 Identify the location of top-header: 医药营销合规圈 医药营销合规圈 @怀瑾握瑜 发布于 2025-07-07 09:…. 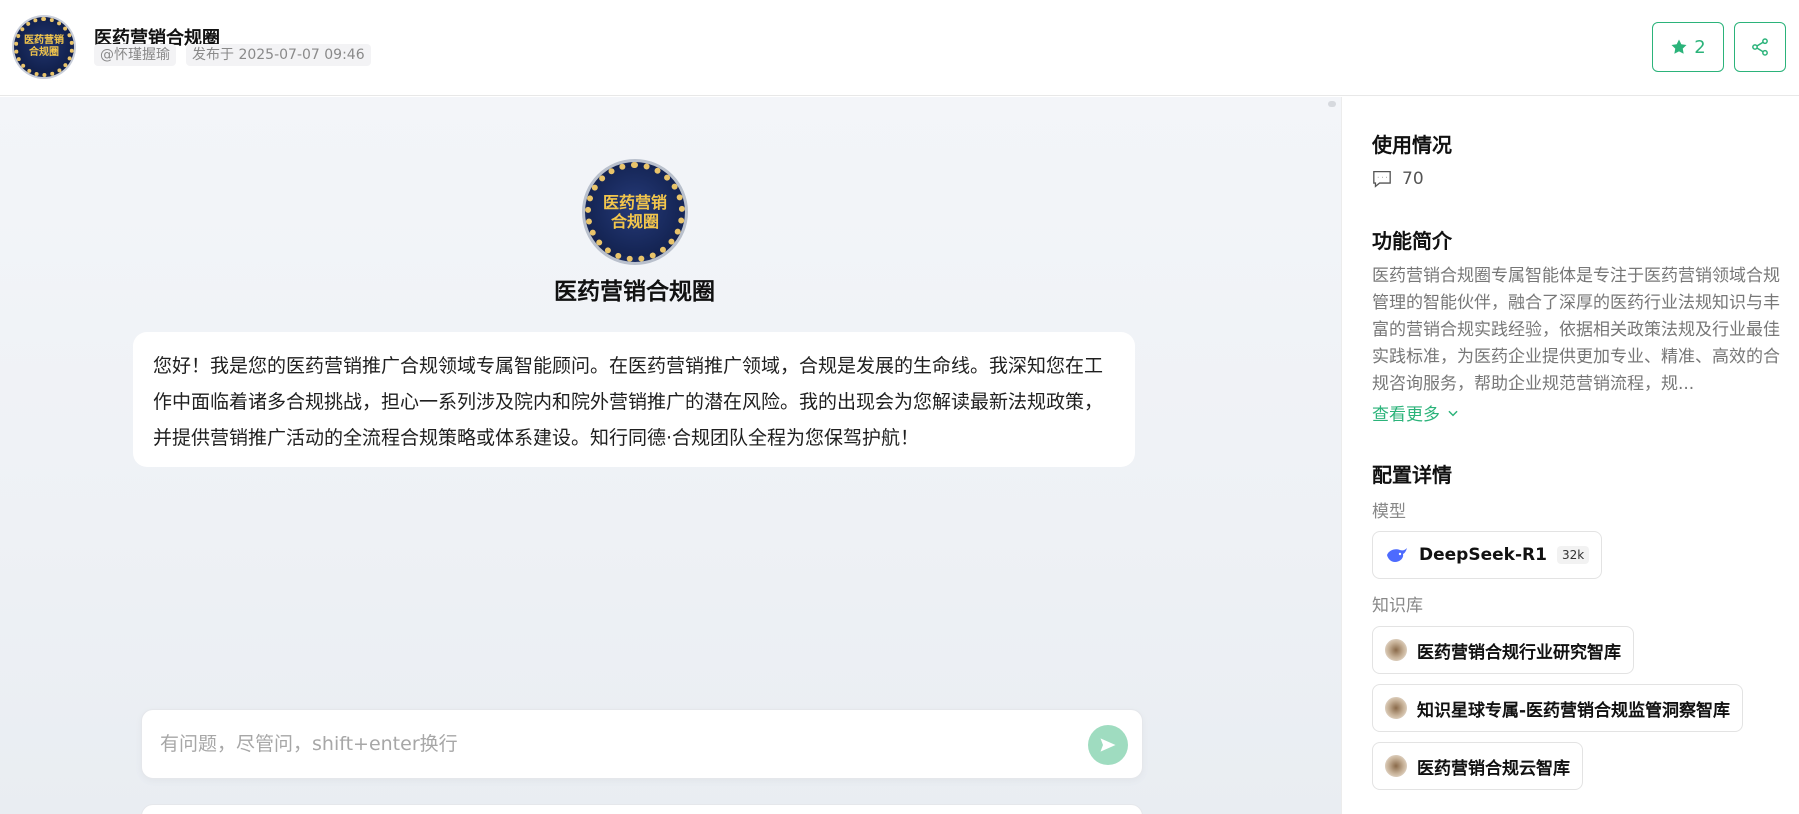
(899, 48).